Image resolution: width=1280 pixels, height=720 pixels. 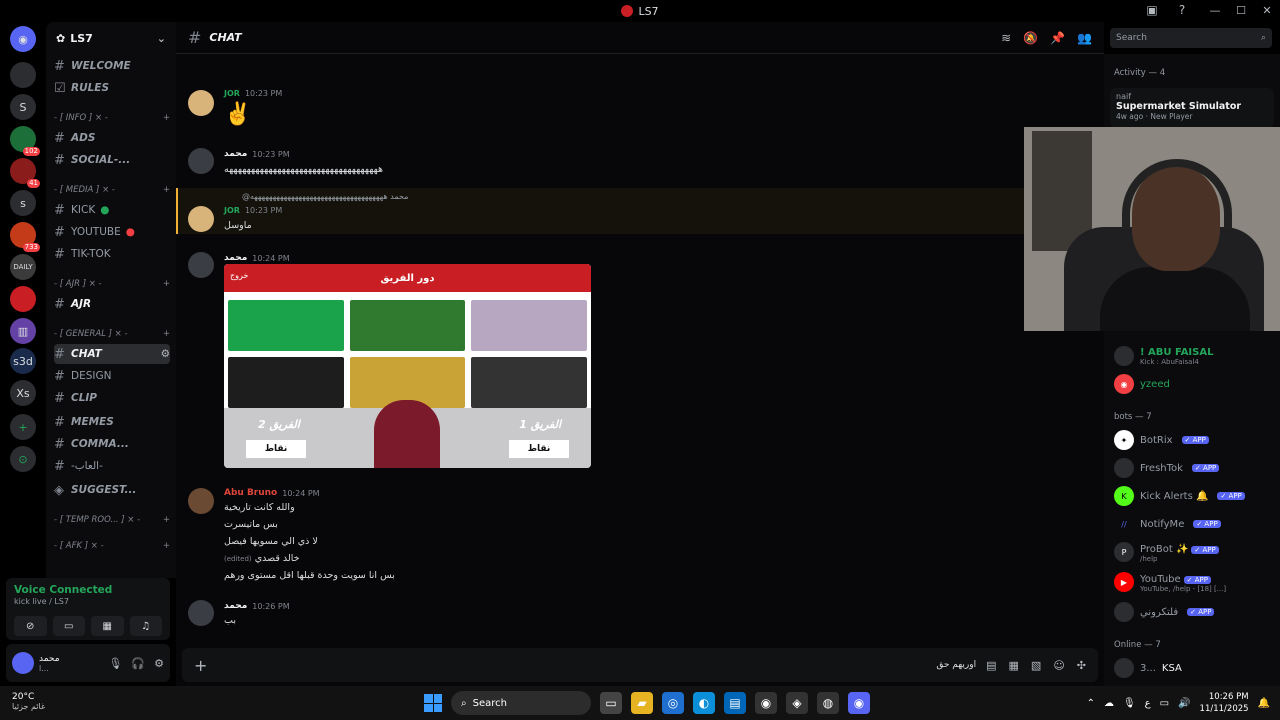 What do you see at coordinates (1194, 440) in the screenshot?
I see `member-item: ✦ BotRix ✓ APP` at bounding box center [1194, 440].